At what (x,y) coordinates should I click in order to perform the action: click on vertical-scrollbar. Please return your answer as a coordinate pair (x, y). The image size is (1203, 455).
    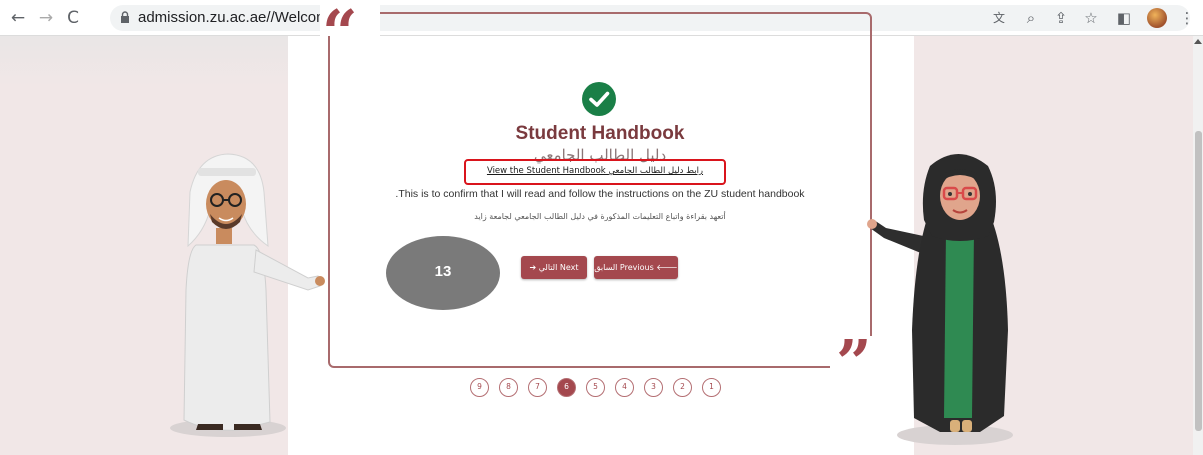
    Looking at the image, I should click on (1198, 245).